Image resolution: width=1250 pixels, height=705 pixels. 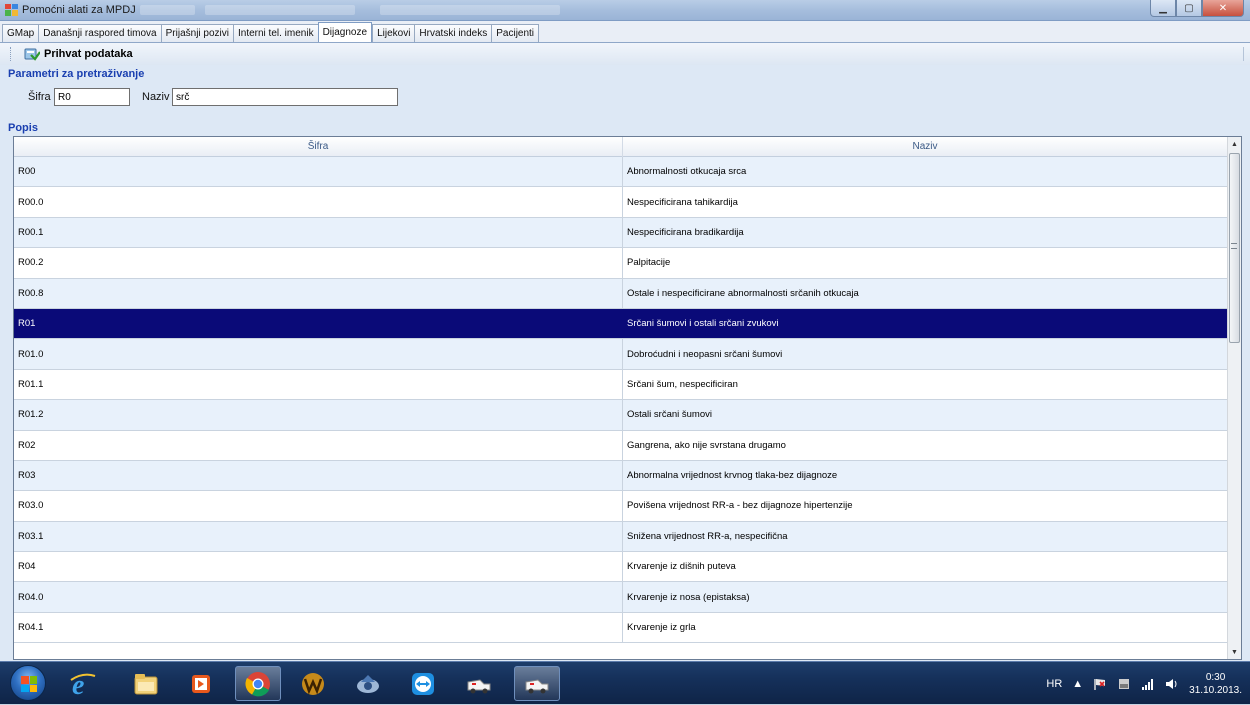 I want to click on table-row: R02 Gangrena, ako nije svrstana drugamo, so click(x=621, y=445).